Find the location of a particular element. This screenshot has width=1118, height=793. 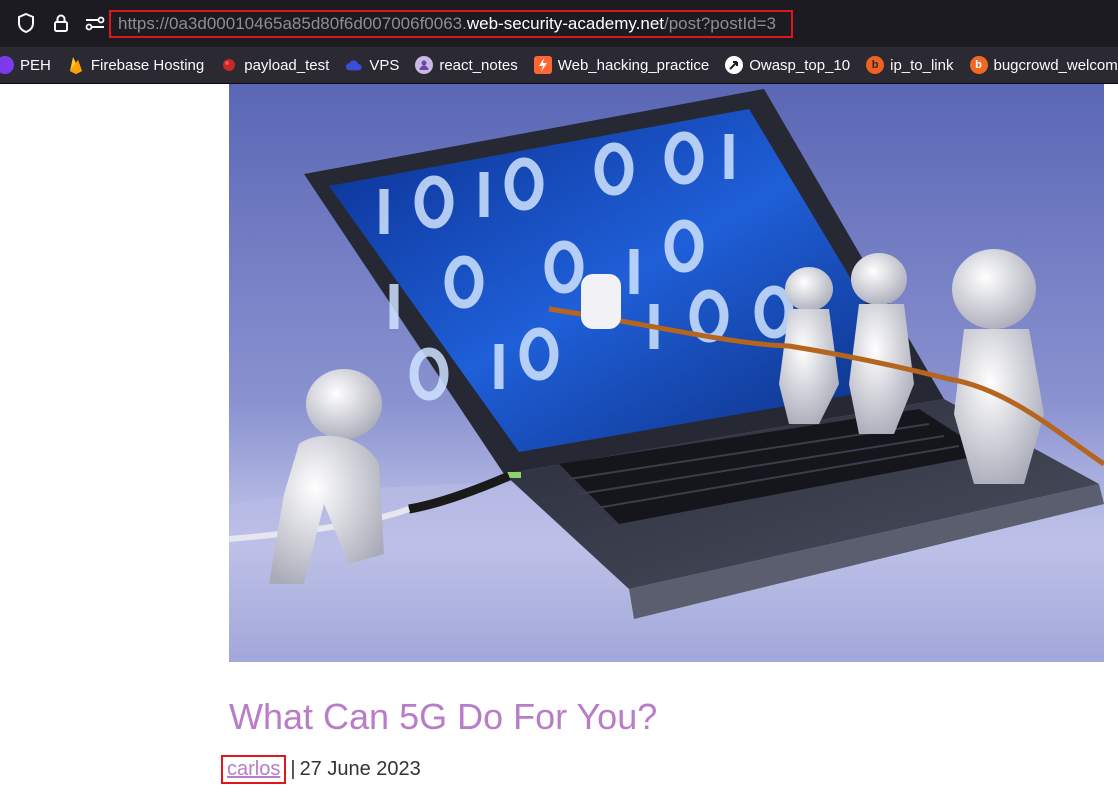

notes-icon is located at coordinates (424, 65).